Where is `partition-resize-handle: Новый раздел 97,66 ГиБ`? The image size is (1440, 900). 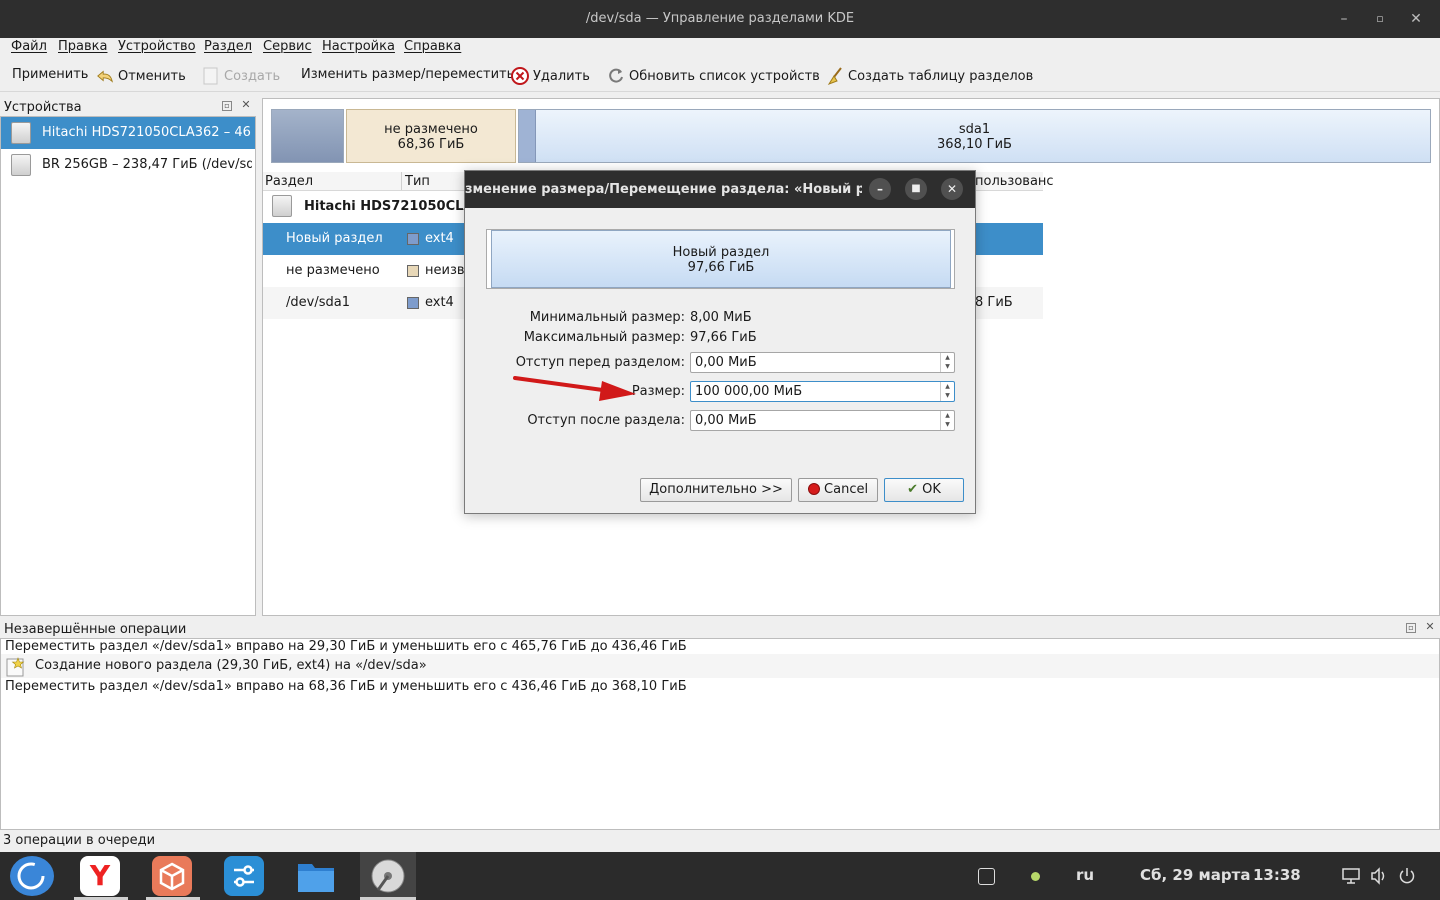
partition-resize-handle: Новый раздел 97,66 ГиБ is located at coordinates (721, 259).